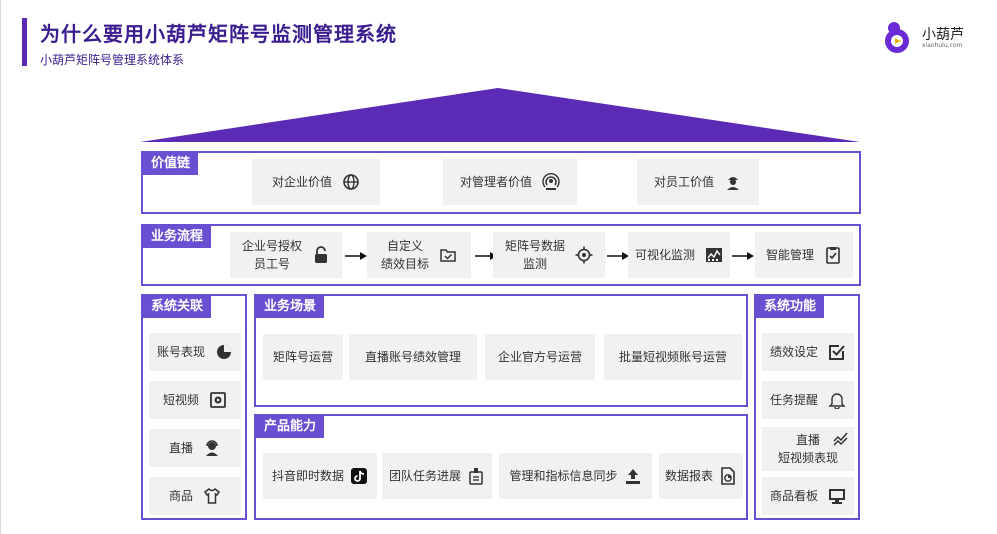  Describe the element at coordinates (212, 496) in the screenshot. I see `shirt-icon` at that location.